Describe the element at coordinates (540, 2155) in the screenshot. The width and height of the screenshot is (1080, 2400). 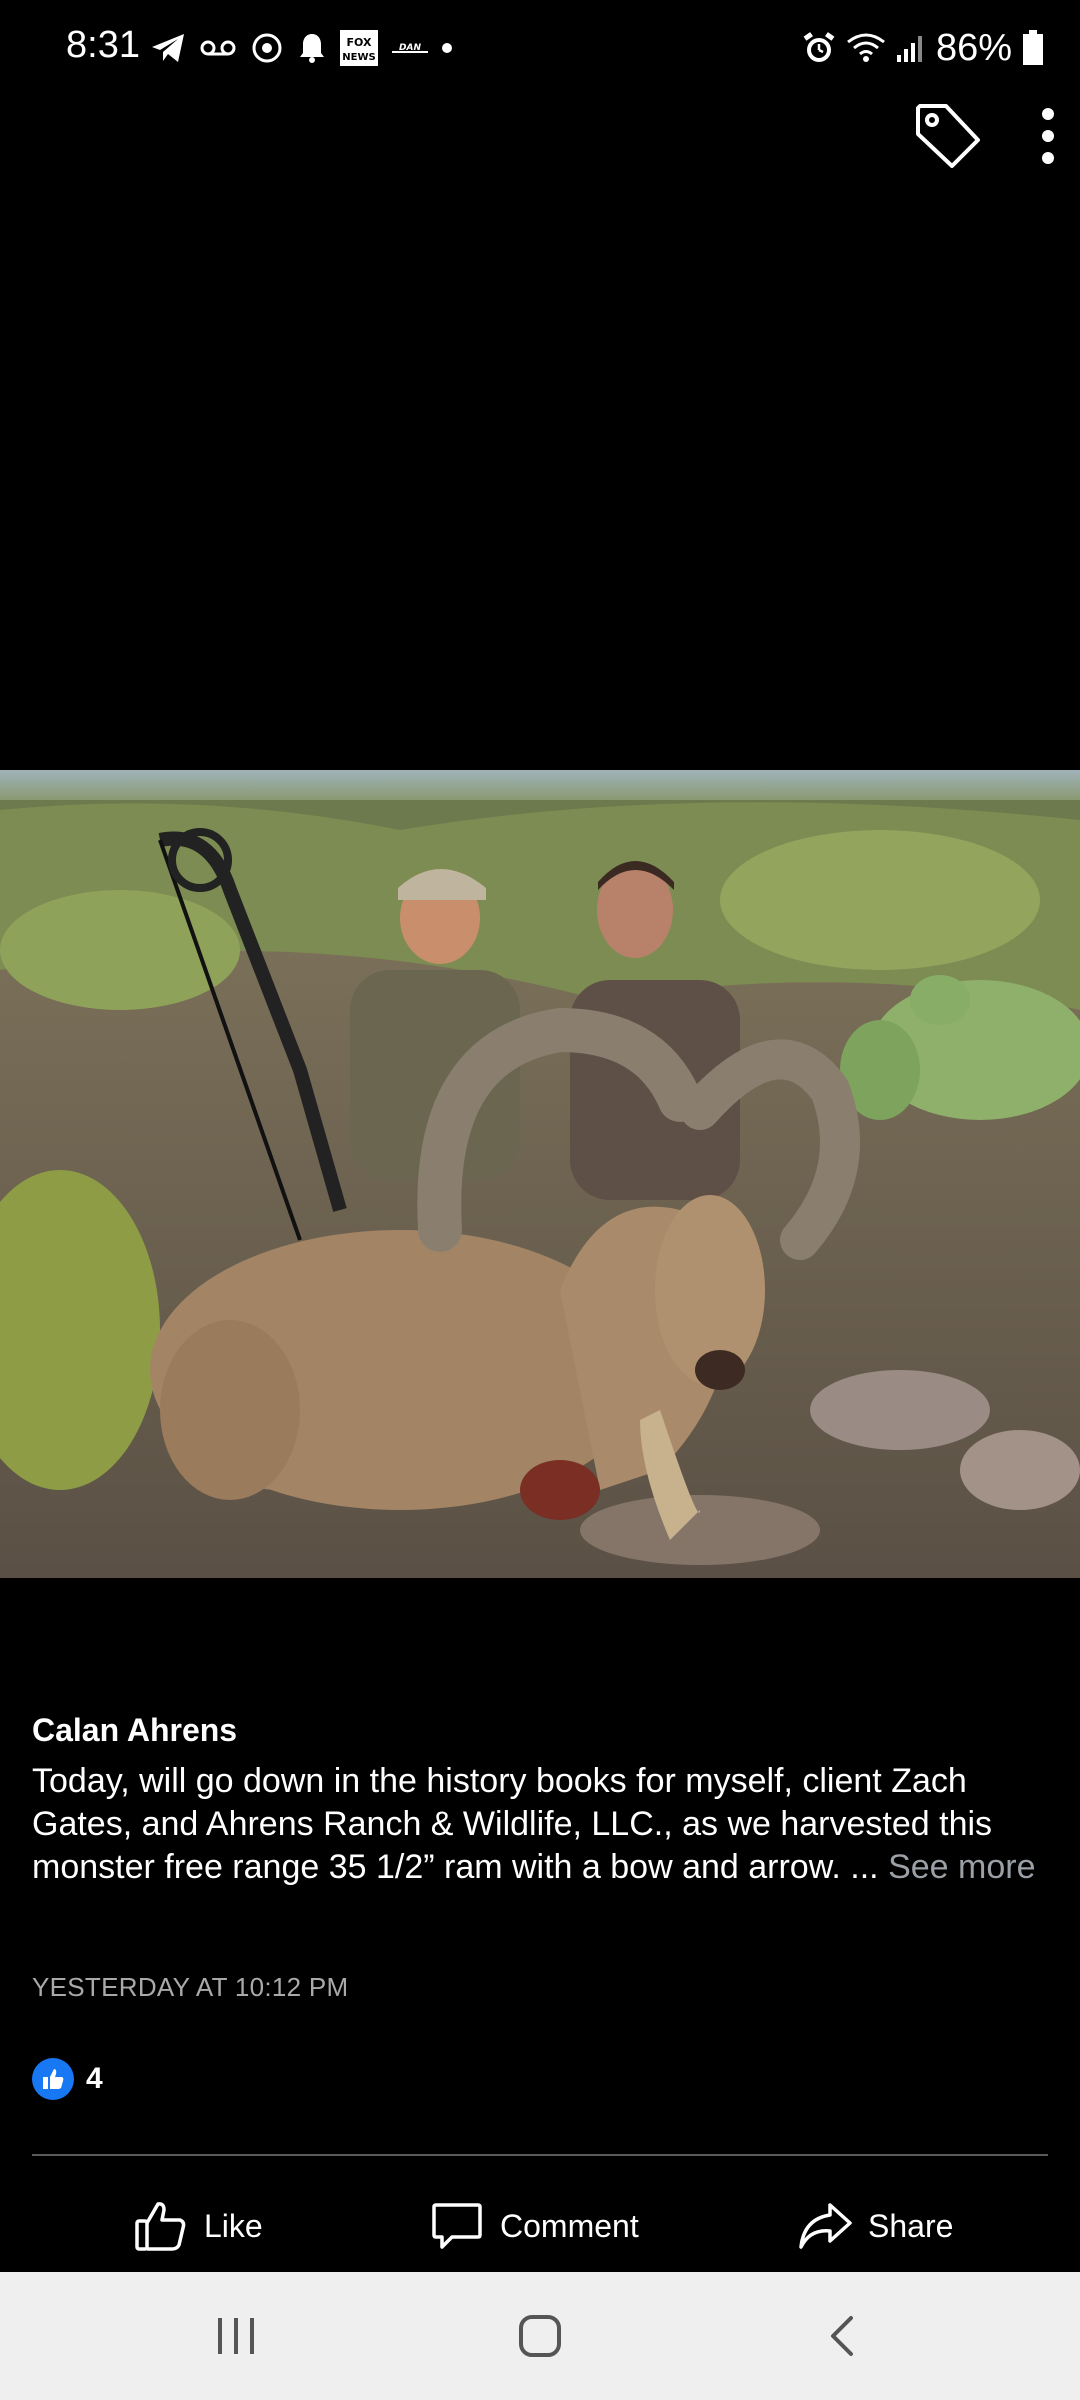
I see `divider` at that location.